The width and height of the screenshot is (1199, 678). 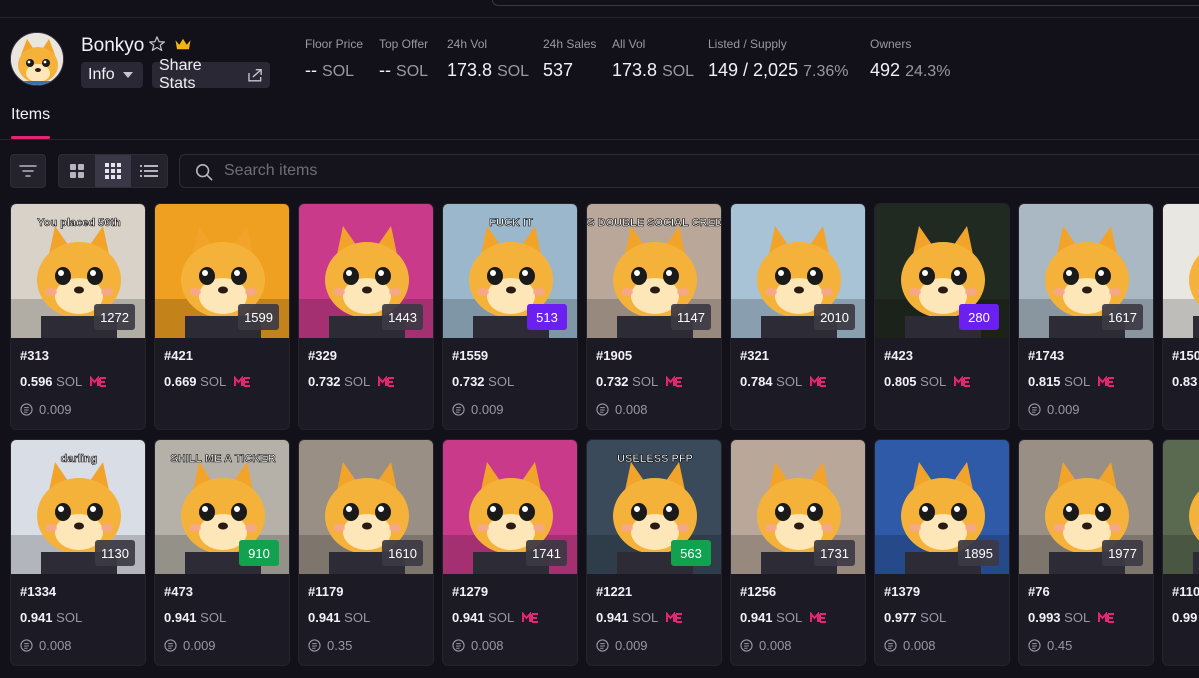 What do you see at coordinates (366, 552) in the screenshot?
I see `nft-card: 1610 #1179 0.941 SOL 0.35` at bounding box center [366, 552].